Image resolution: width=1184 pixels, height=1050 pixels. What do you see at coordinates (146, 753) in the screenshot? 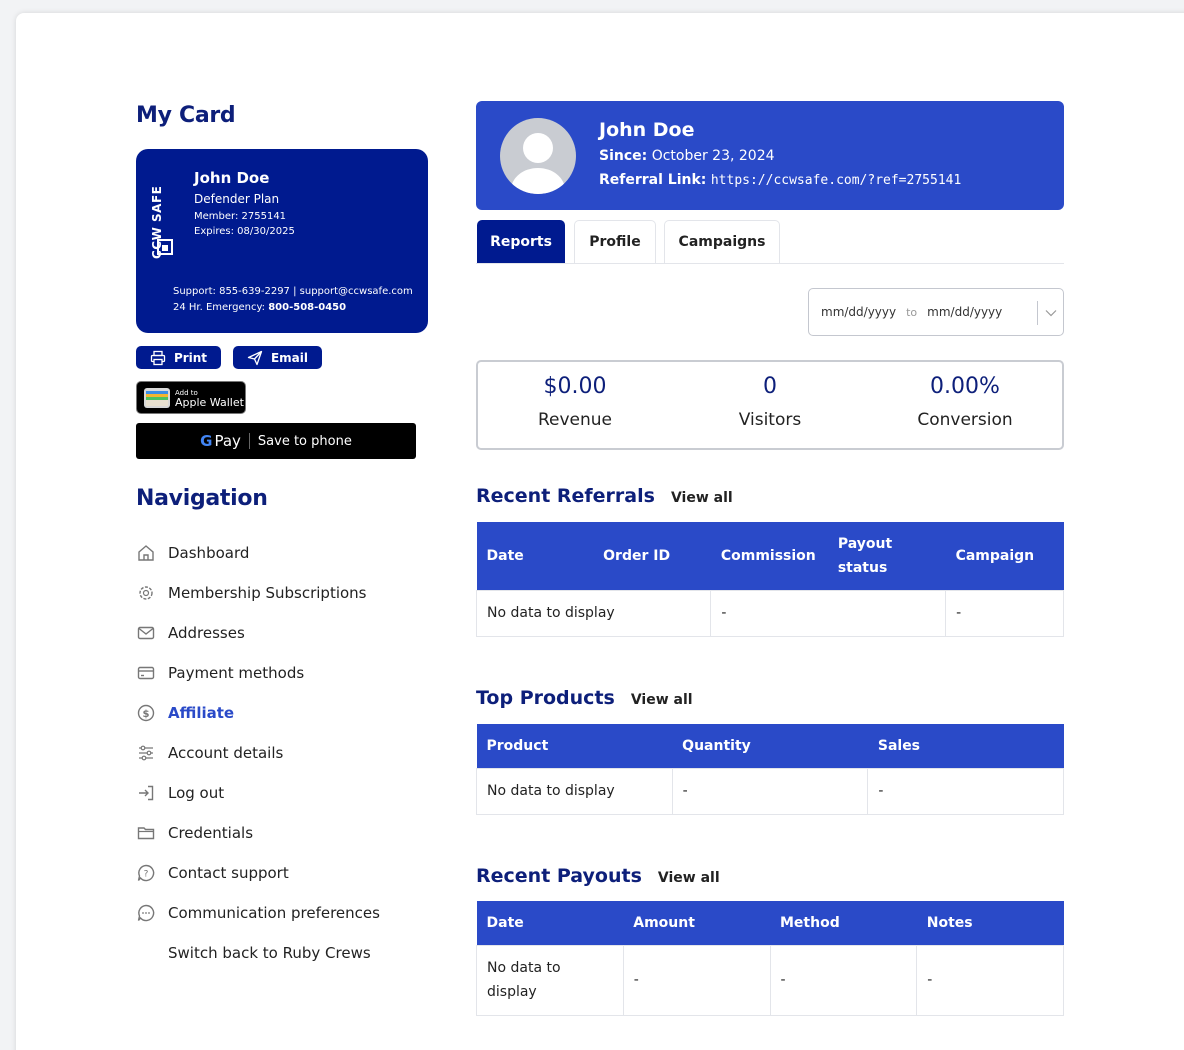
I see `sliders-icon` at bounding box center [146, 753].